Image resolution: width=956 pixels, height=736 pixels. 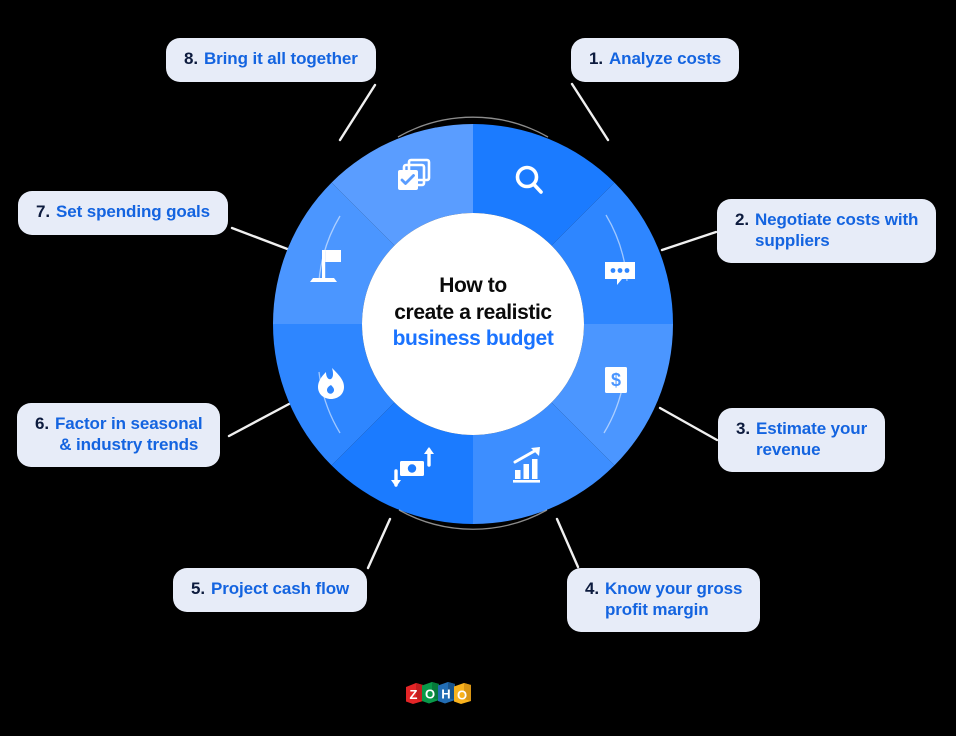 What do you see at coordinates (596, 58) in the screenshot?
I see `step-number-1: 1.` at bounding box center [596, 58].